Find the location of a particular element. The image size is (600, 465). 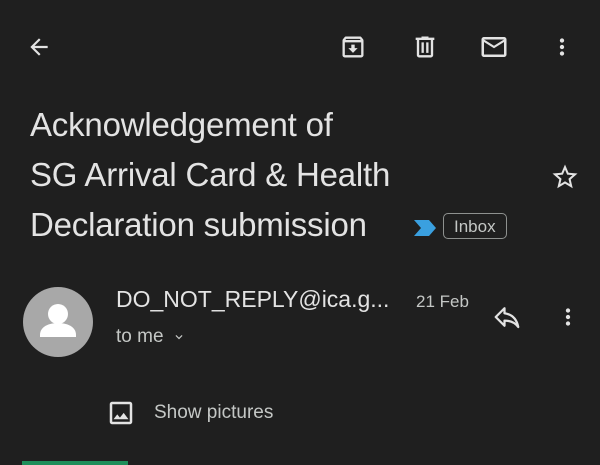

avatar is located at coordinates (58, 322).